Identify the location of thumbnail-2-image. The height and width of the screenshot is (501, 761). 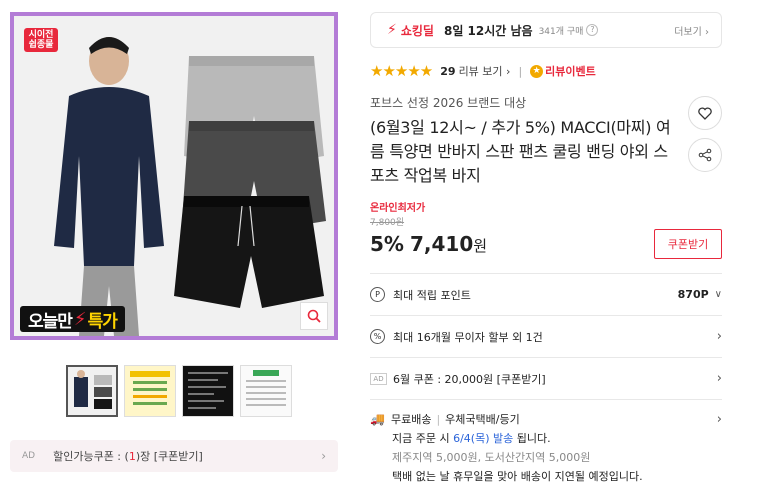
(150, 391).